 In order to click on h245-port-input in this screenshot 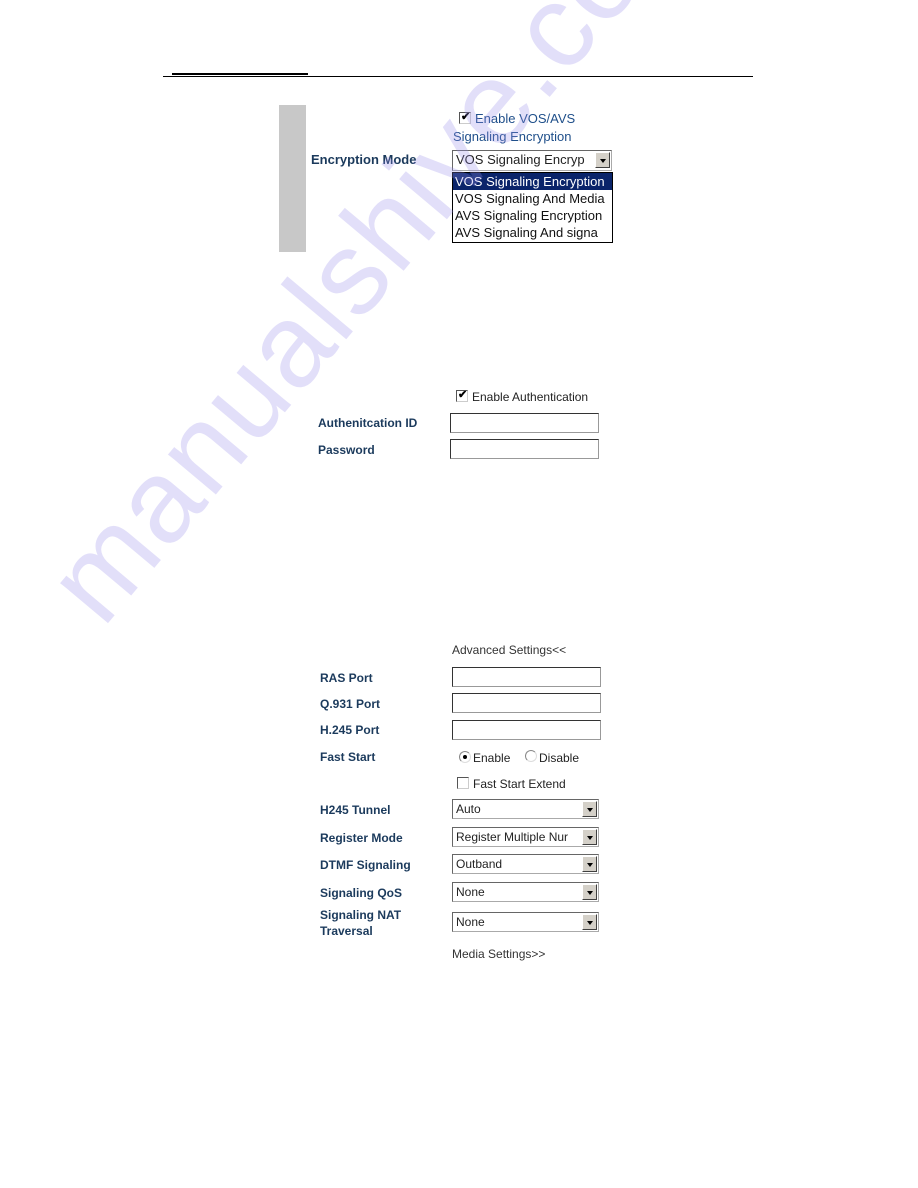, I will do `click(526, 730)`.